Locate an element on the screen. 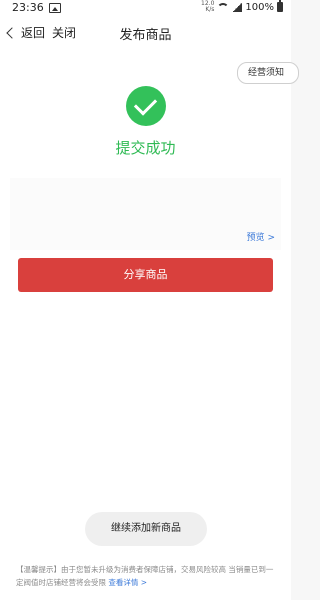 The width and height of the screenshot is (320, 600). status-bar: 23:36 12.0 K/s 100% is located at coordinates (145, 8).